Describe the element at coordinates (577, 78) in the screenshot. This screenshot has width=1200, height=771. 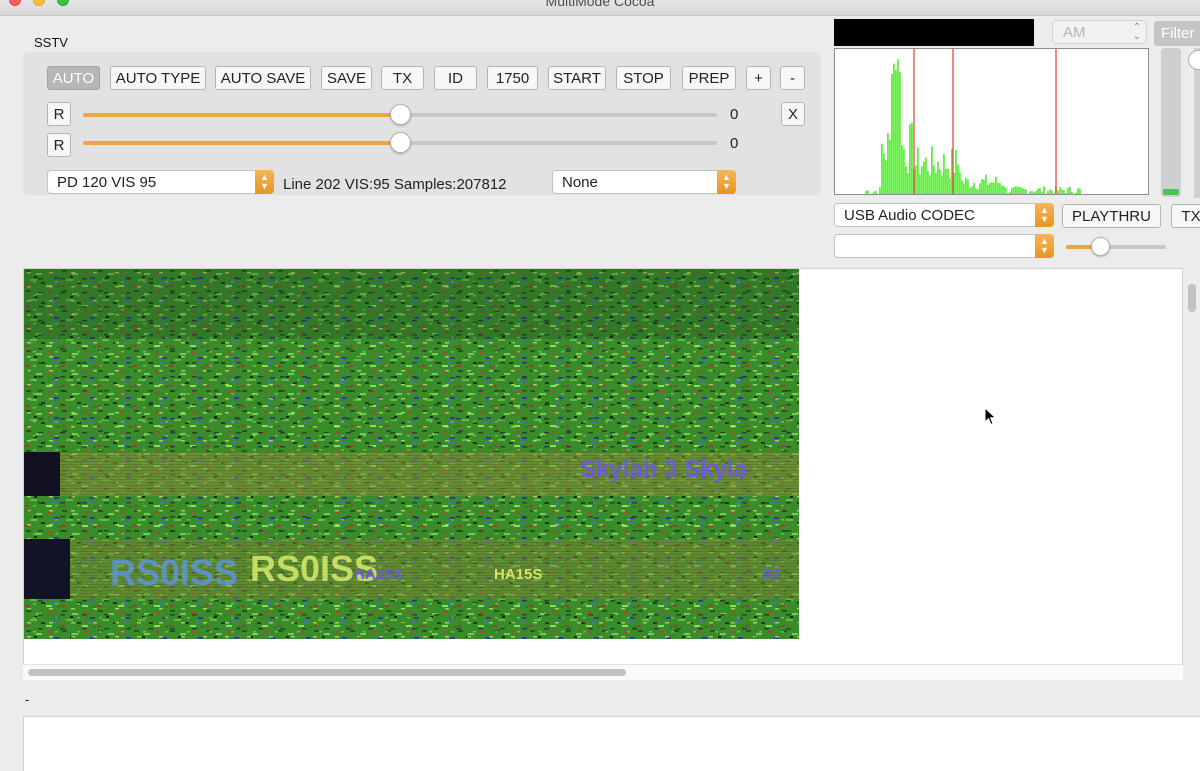
I see `start-button: START` at that location.